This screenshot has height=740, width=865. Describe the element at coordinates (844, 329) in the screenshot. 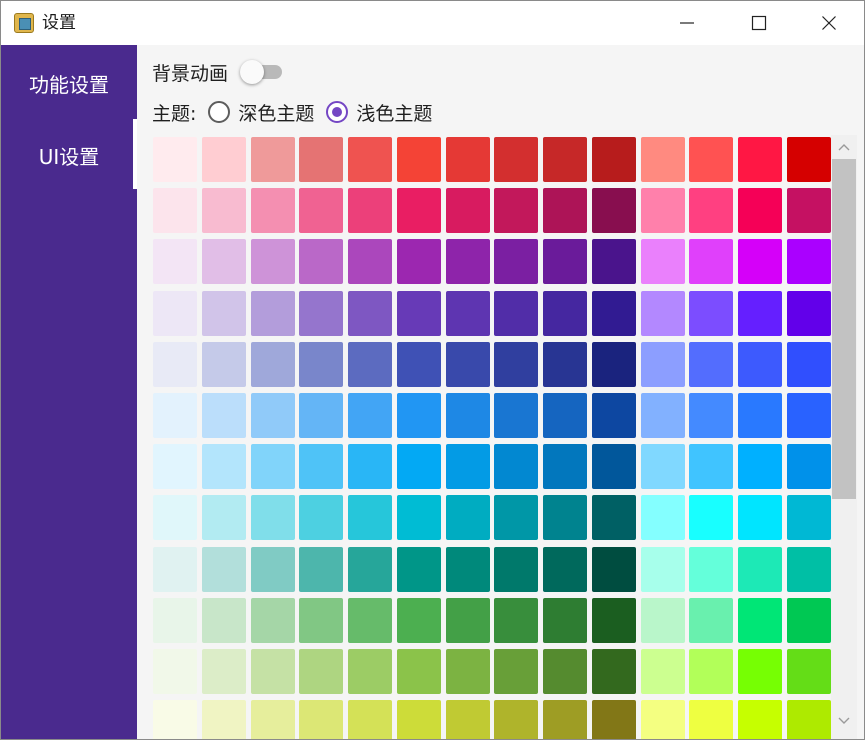

I see `scrollbar-thumb` at that location.